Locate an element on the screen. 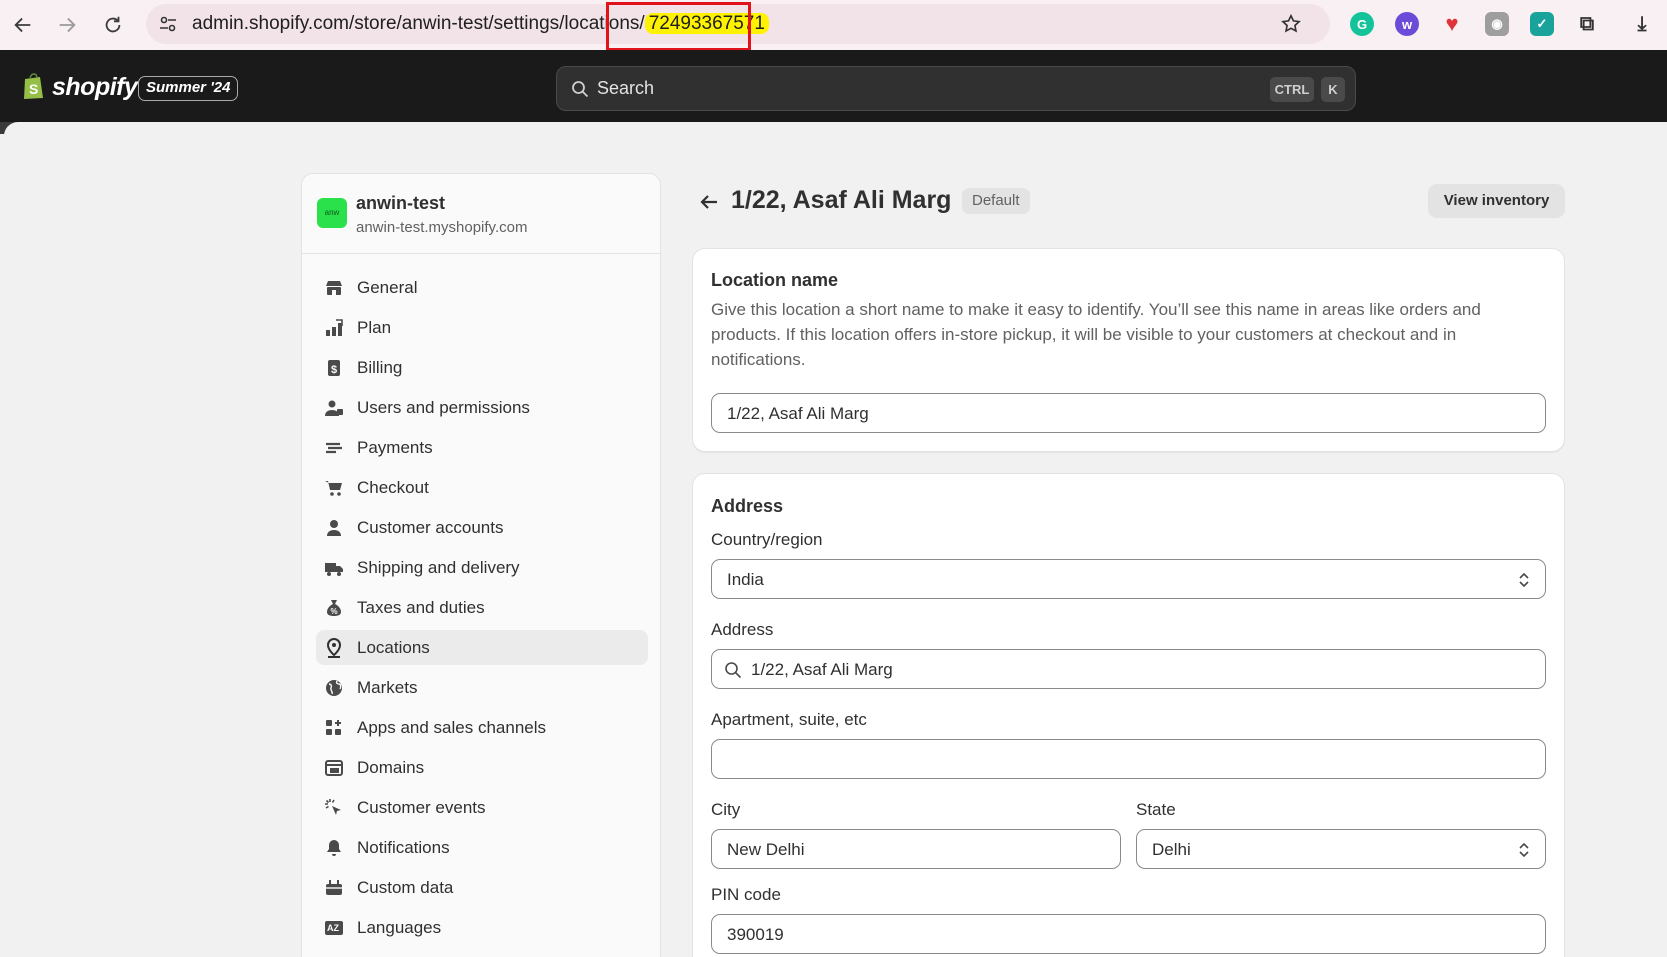 Image resolution: width=1667 pixels, height=957 pixels. apps-icon is located at coordinates (333, 727).